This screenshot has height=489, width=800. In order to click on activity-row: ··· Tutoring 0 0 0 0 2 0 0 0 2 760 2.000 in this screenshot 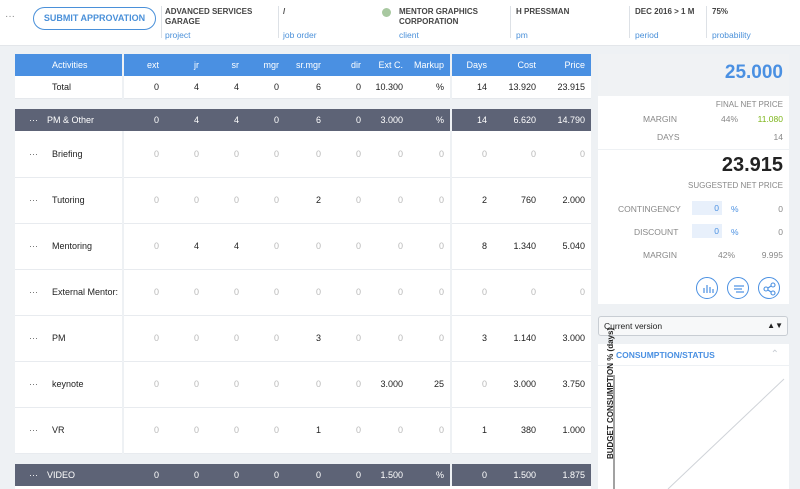, I will do `click(303, 200)`.